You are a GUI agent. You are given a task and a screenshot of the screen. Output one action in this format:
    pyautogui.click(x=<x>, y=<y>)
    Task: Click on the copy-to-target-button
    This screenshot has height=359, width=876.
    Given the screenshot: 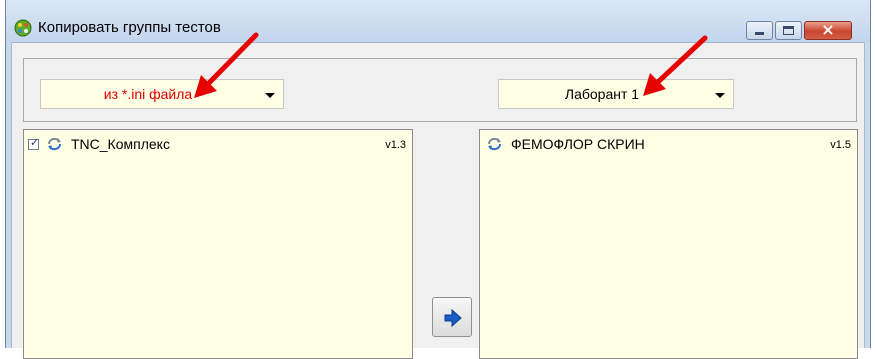 What is the action you would take?
    pyautogui.click(x=452, y=317)
    